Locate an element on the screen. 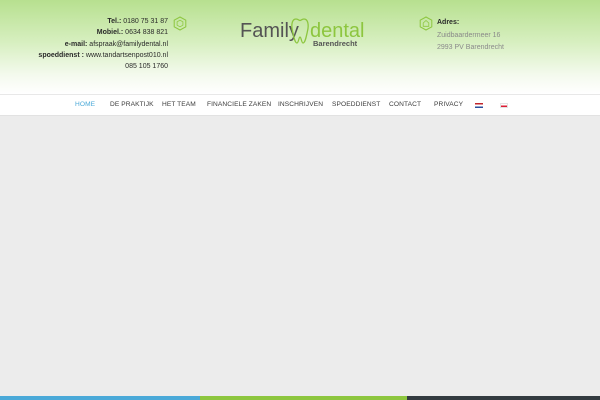 This screenshot has width=600, height=400. address-city: 2993 PV Barendrecht is located at coordinates (470, 47).